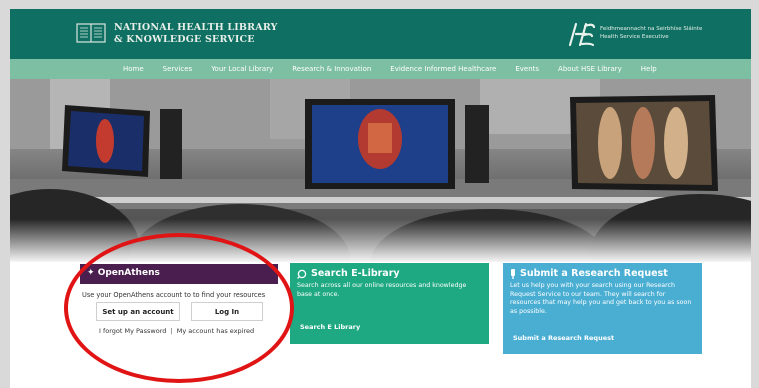 The height and width of the screenshot is (388, 759). What do you see at coordinates (330, 327) in the screenshot?
I see `search-elibrary-link: Search E Library` at bounding box center [330, 327].